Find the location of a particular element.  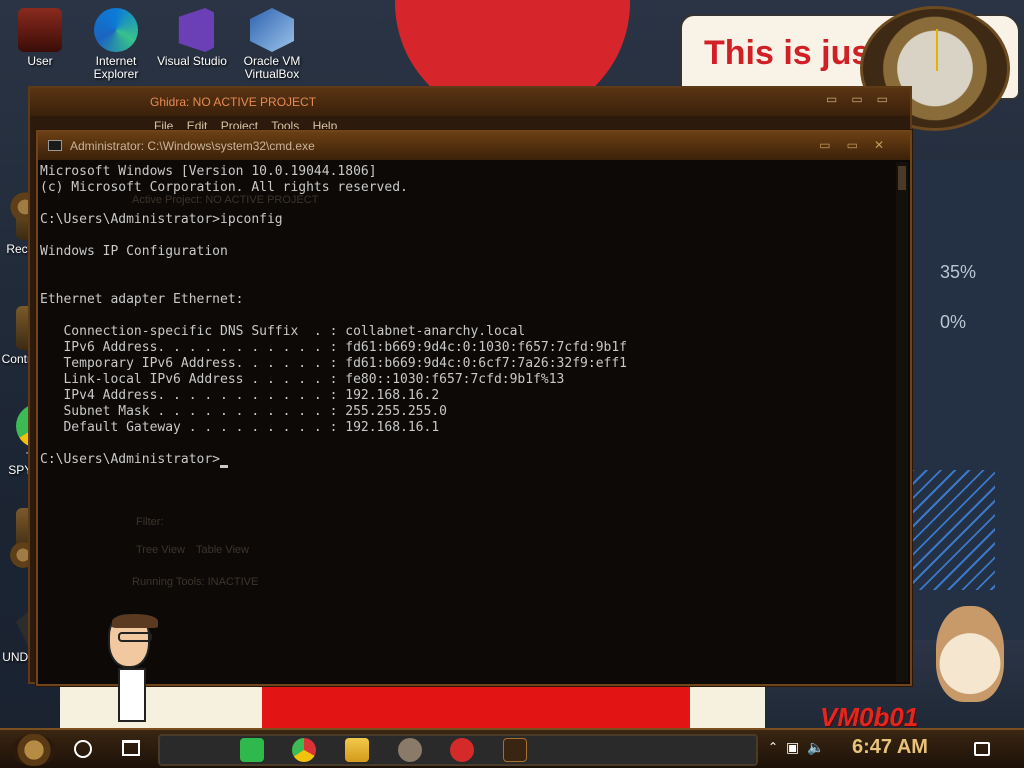

chrome-icon is located at coordinates (304, 750).